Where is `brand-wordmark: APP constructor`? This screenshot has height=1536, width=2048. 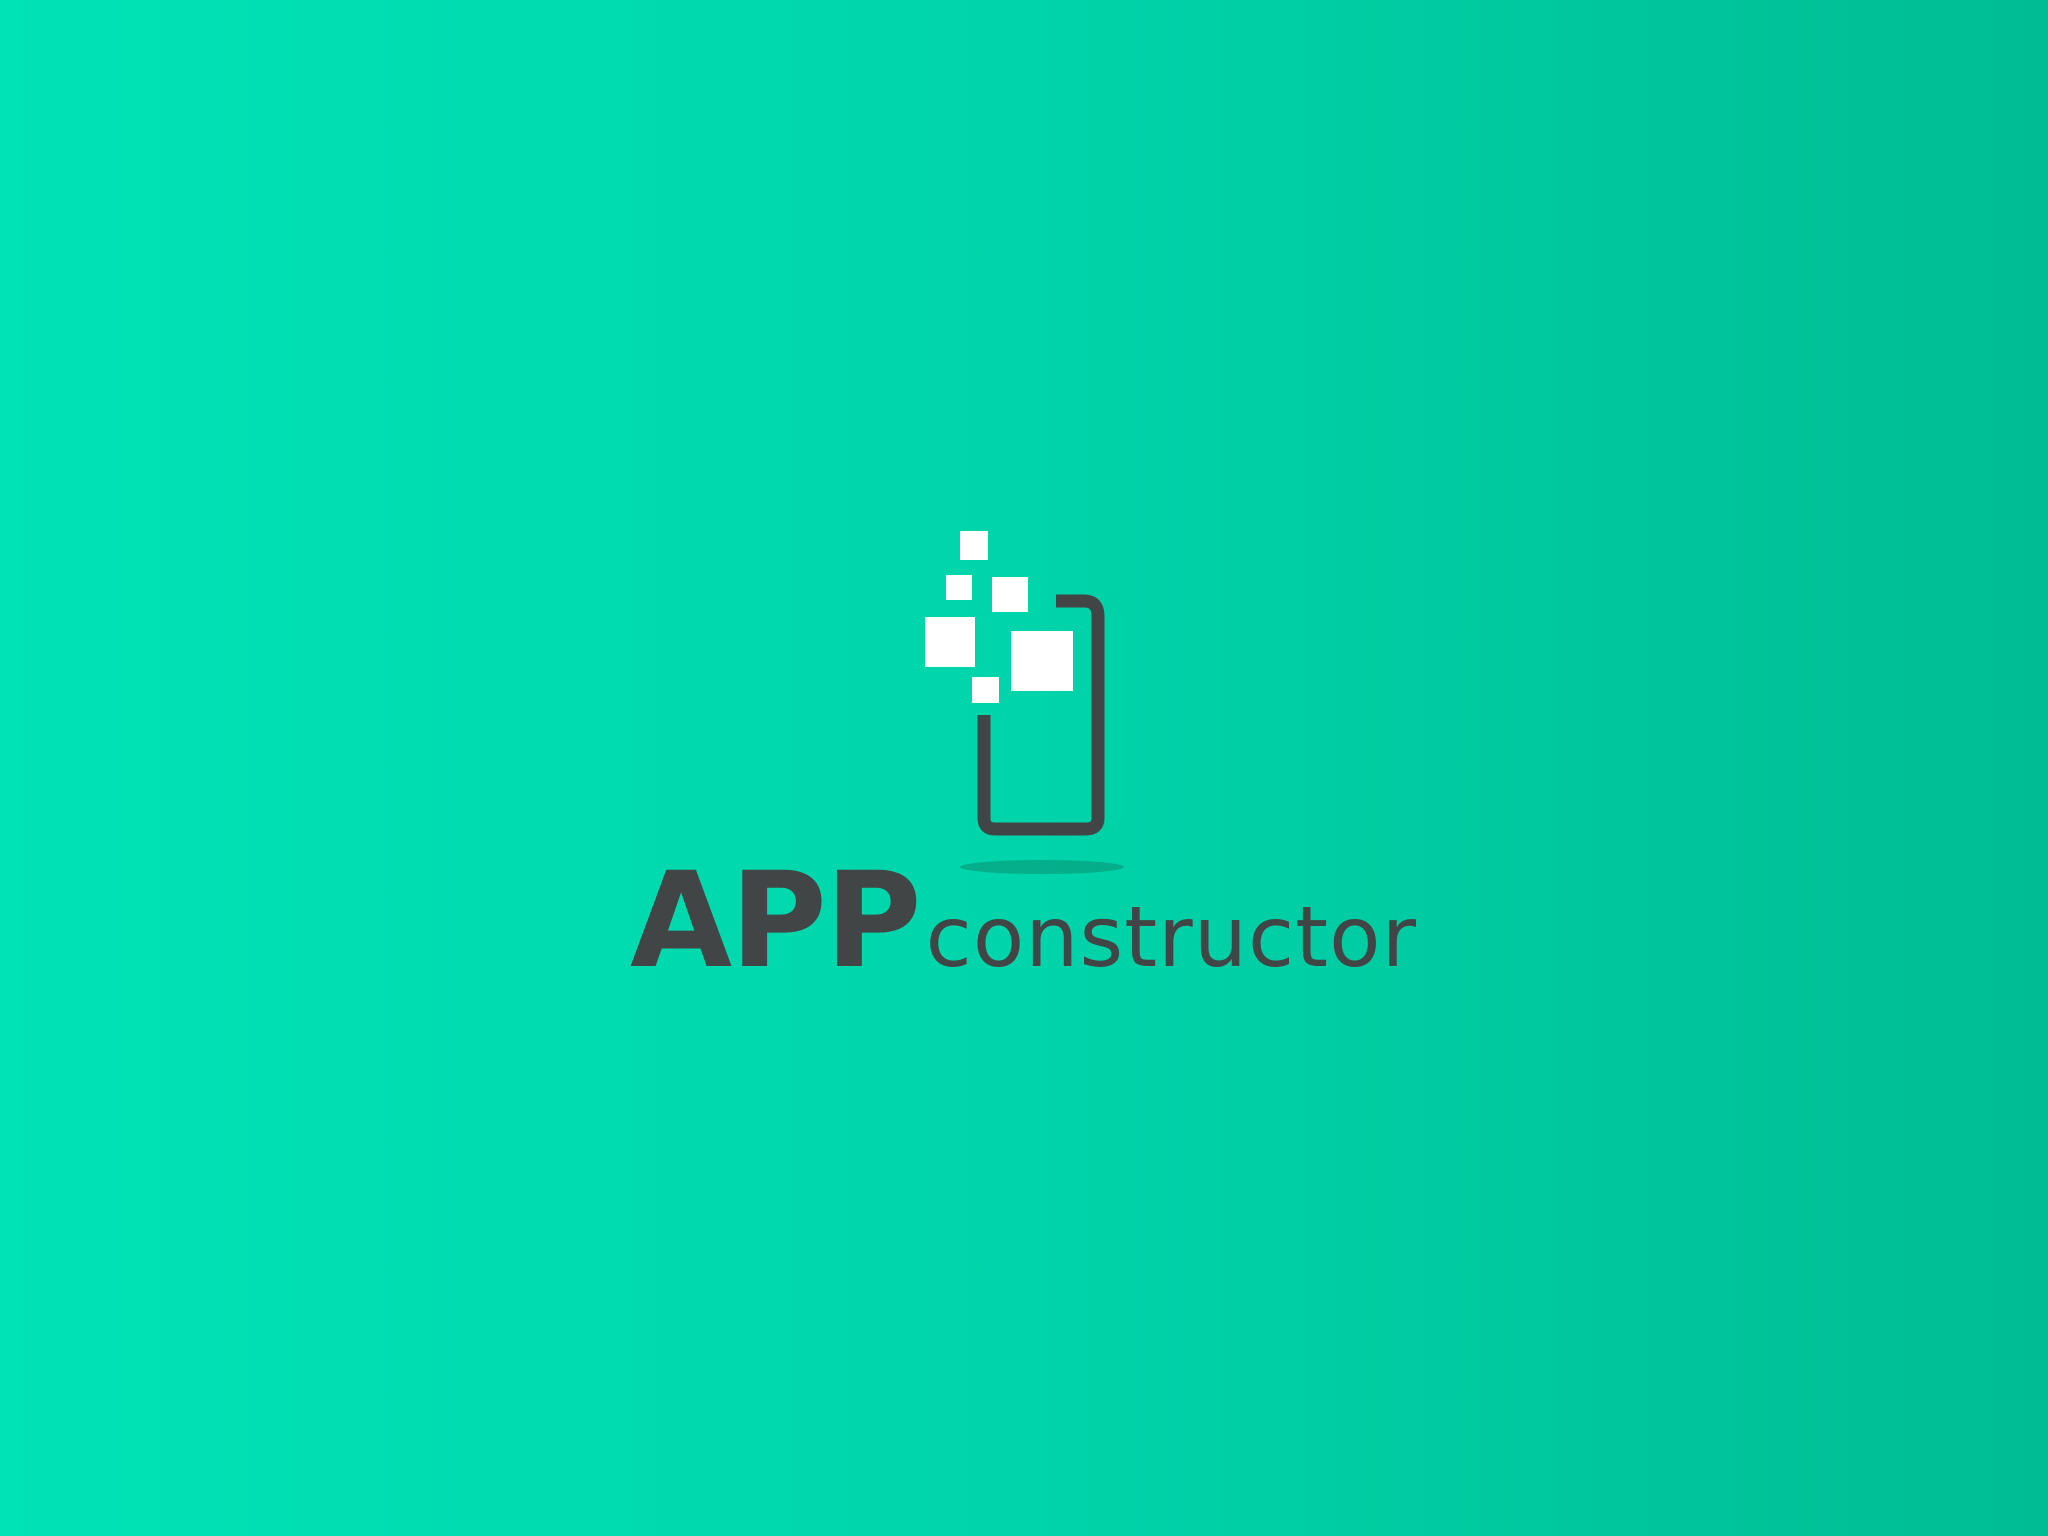 brand-wordmark: APP constructor is located at coordinates (1023, 925).